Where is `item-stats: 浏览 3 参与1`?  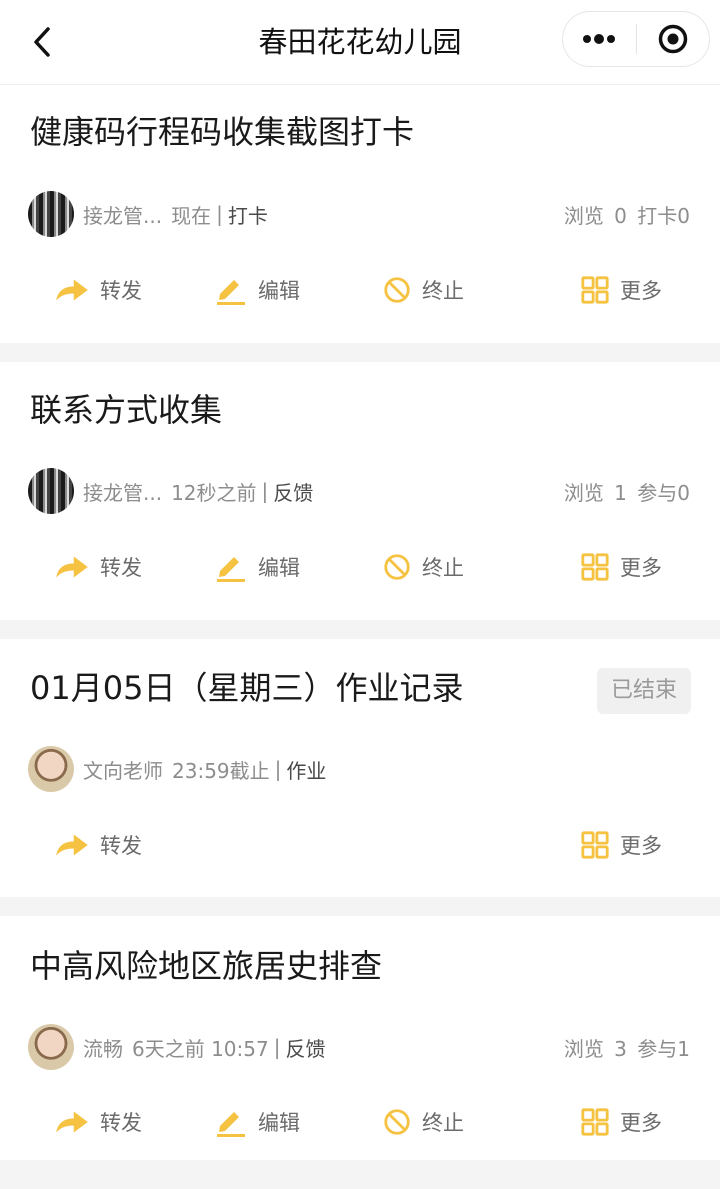
item-stats: 浏览 3 参与1 is located at coordinates (626, 1048).